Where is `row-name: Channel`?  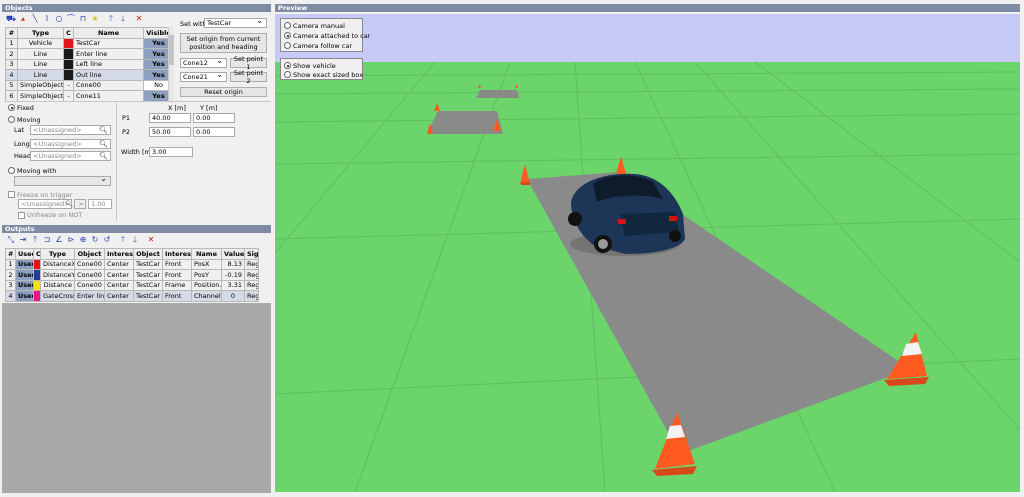
row-name: Channel is located at coordinates (206, 296).